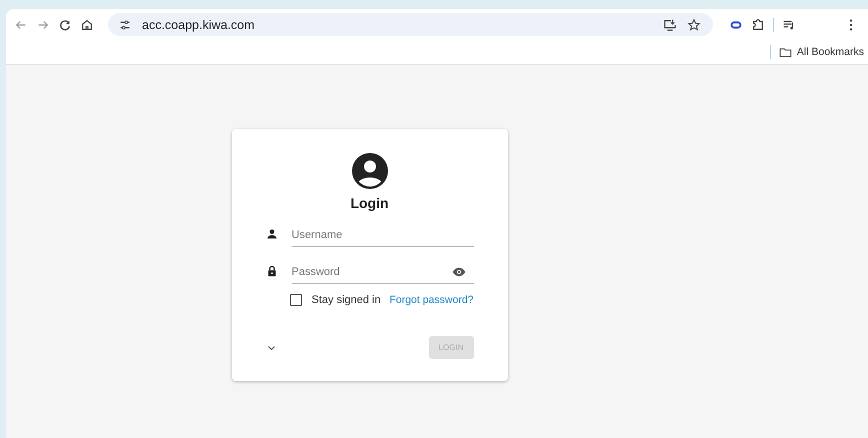  Describe the element at coordinates (670, 25) in the screenshot. I see `install-app-icon` at that location.